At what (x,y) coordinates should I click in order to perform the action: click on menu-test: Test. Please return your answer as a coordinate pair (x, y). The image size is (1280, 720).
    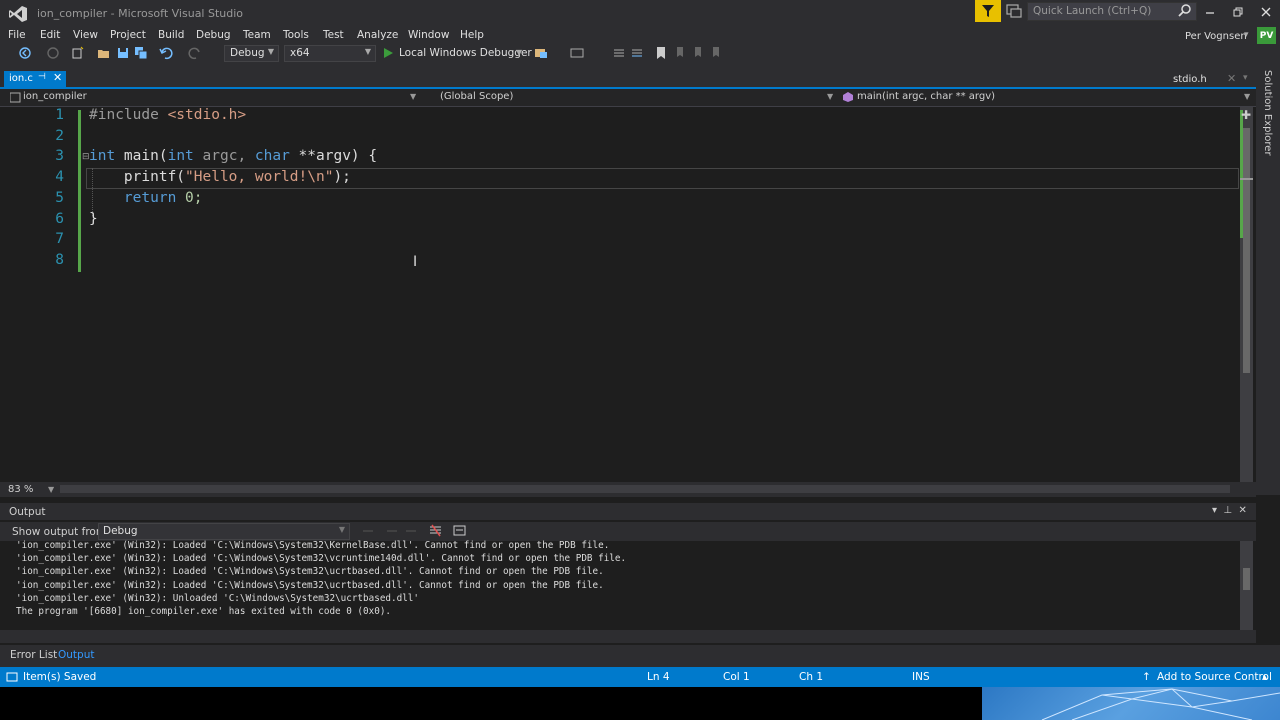
    Looking at the image, I should click on (333, 35).